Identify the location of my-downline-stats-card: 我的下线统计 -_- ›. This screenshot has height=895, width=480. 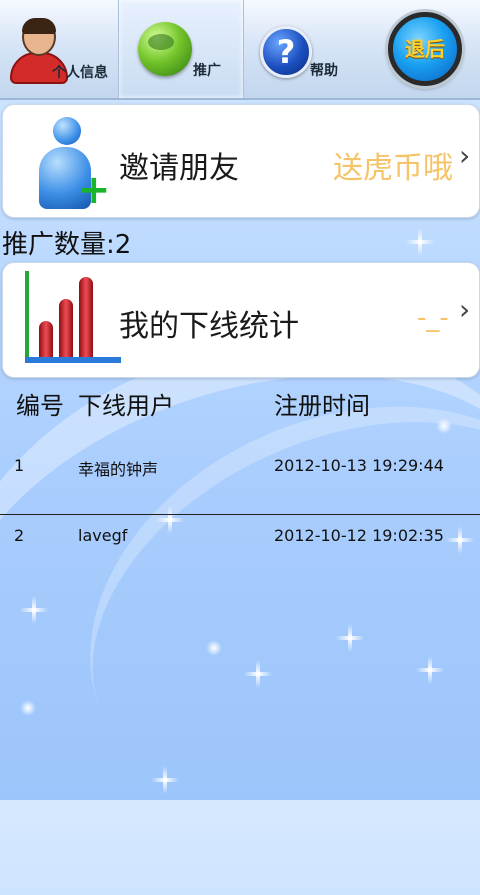
(241, 320).